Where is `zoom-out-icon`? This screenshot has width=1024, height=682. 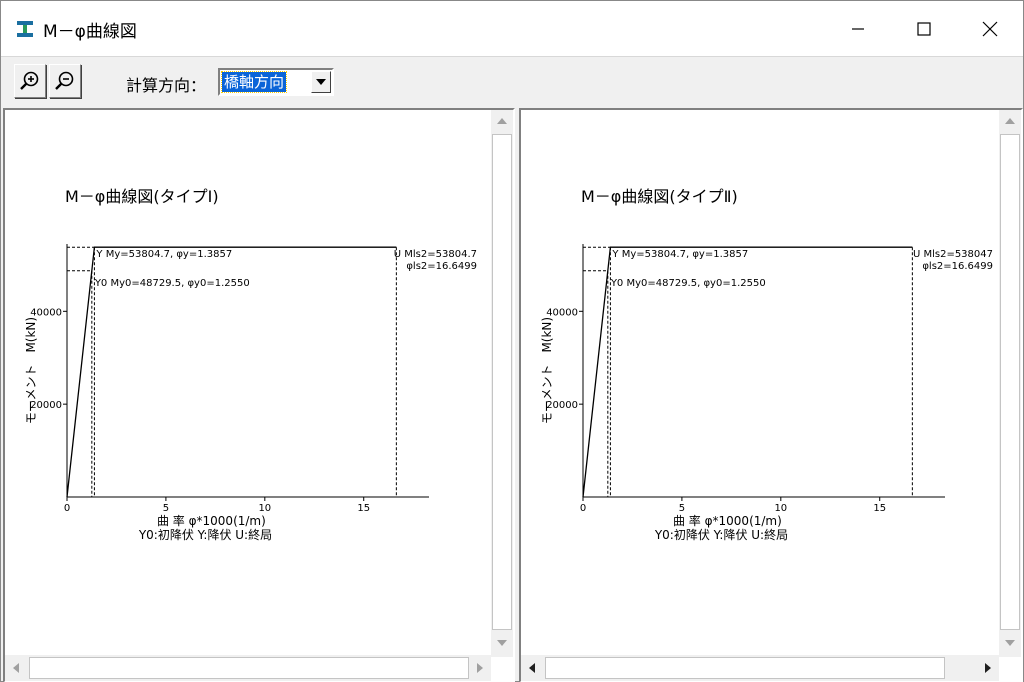
zoom-out-icon is located at coordinates (64, 80).